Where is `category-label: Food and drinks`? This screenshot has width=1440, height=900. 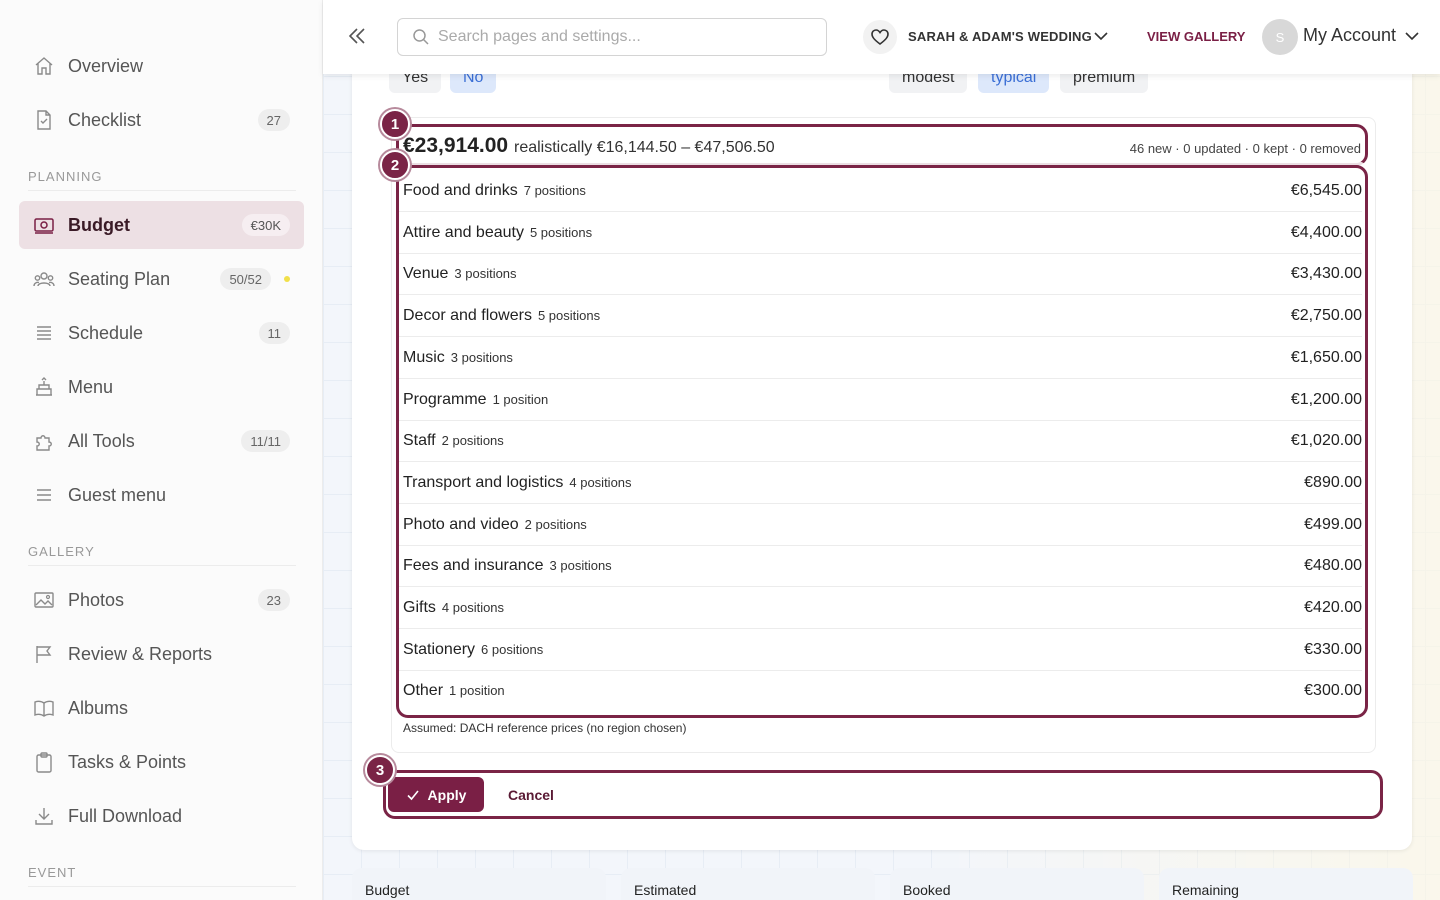 category-label: Food and drinks is located at coordinates (460, 190).